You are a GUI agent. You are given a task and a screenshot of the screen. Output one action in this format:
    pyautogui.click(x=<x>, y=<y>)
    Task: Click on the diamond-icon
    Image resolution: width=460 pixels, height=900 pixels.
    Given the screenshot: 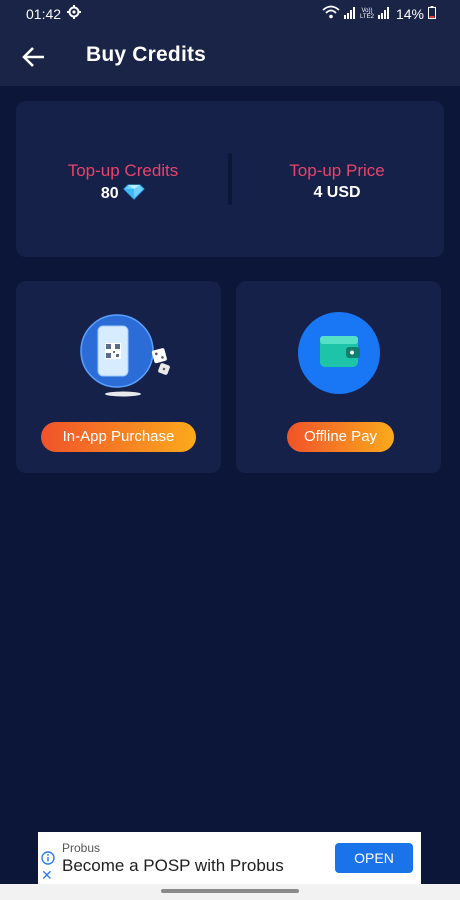 What is the action you would take?
    pyautogui.click(x=134, y=194)
    